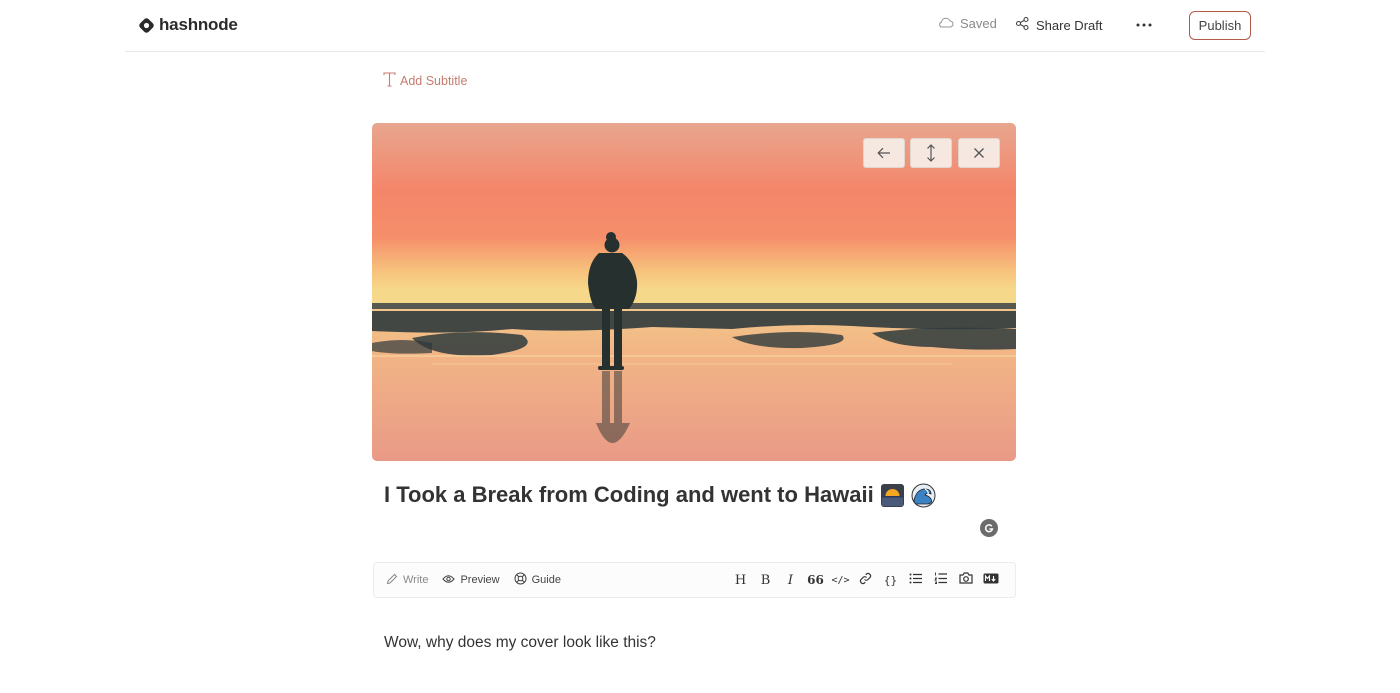 The height and width of the screenshot is (693, 1400). I want to click on tab-guide-label: Guide, so click(546, 580).